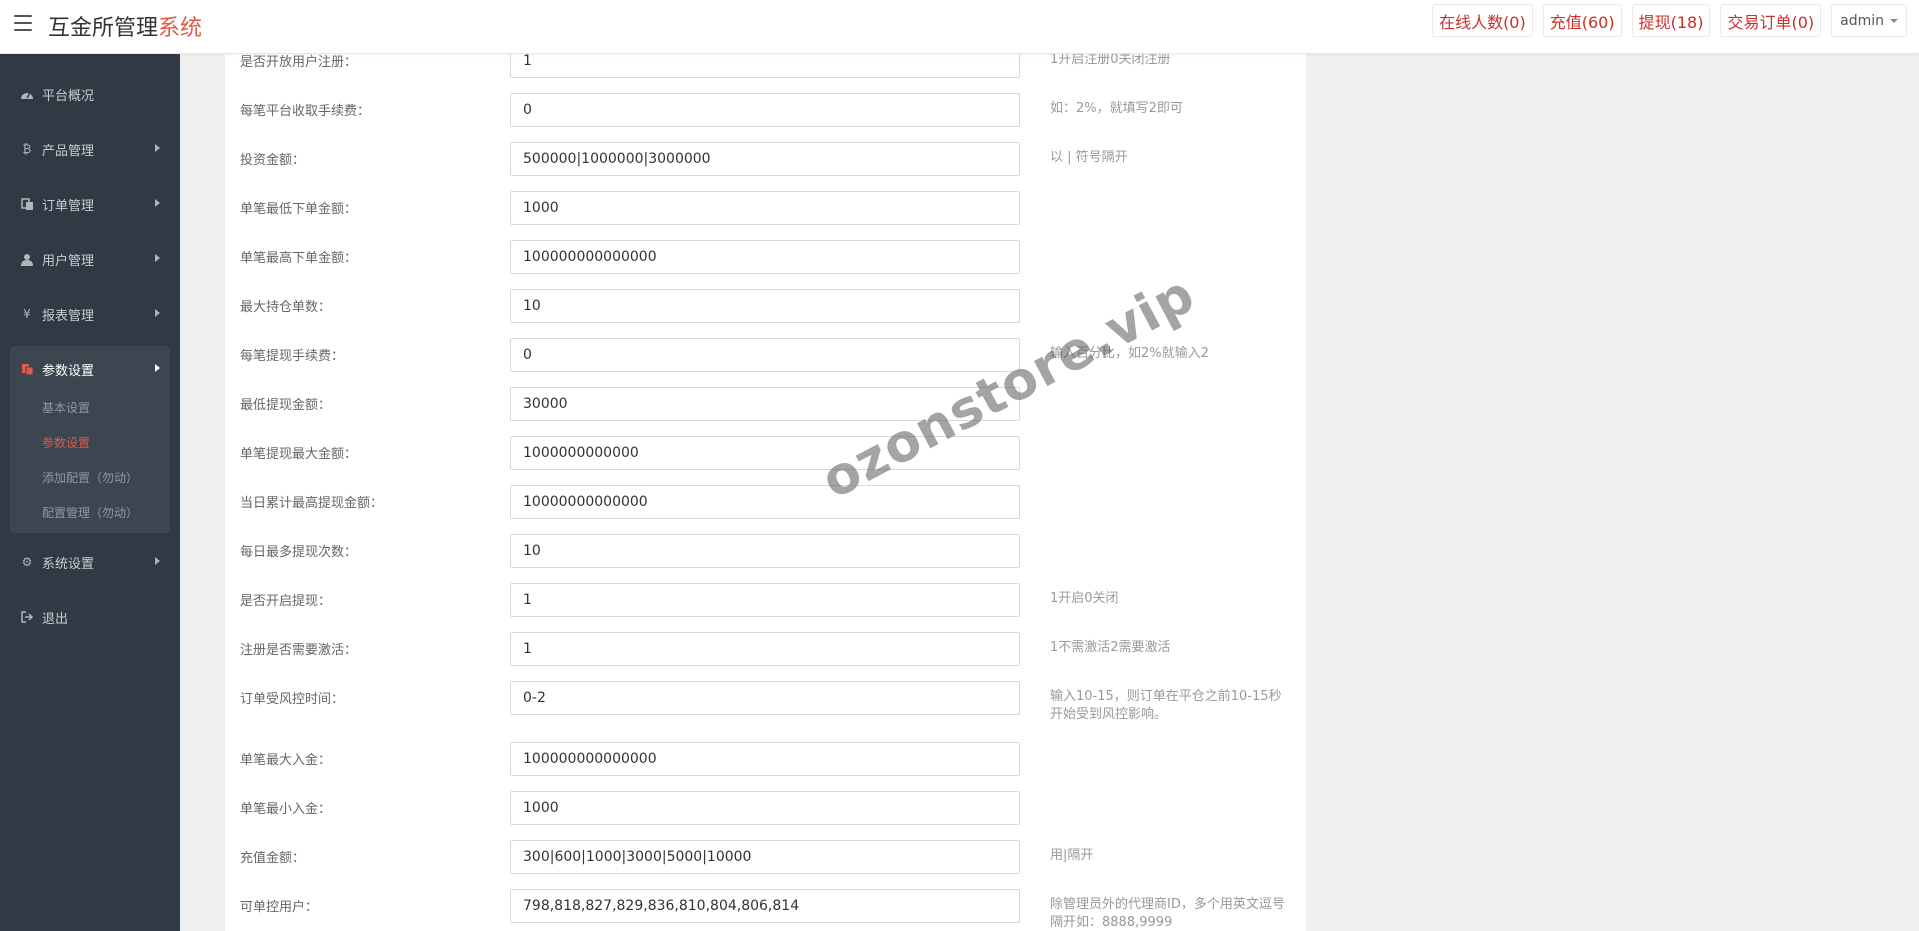 This screenshot has width=1919, height=931. I want to click on cogs-icon: ⚙, so click(27, 562).